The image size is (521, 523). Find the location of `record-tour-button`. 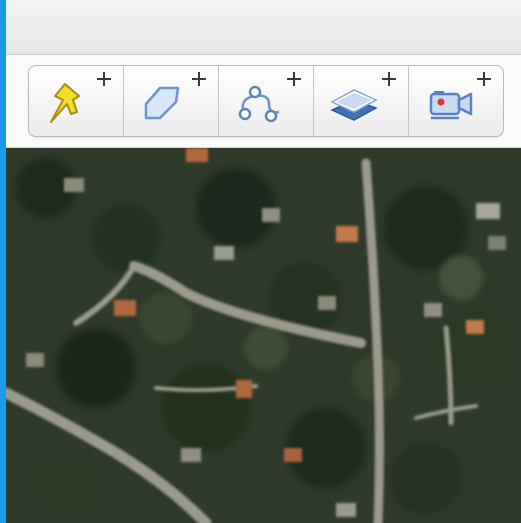

record-tour-button is located at coordinates (456, 101).